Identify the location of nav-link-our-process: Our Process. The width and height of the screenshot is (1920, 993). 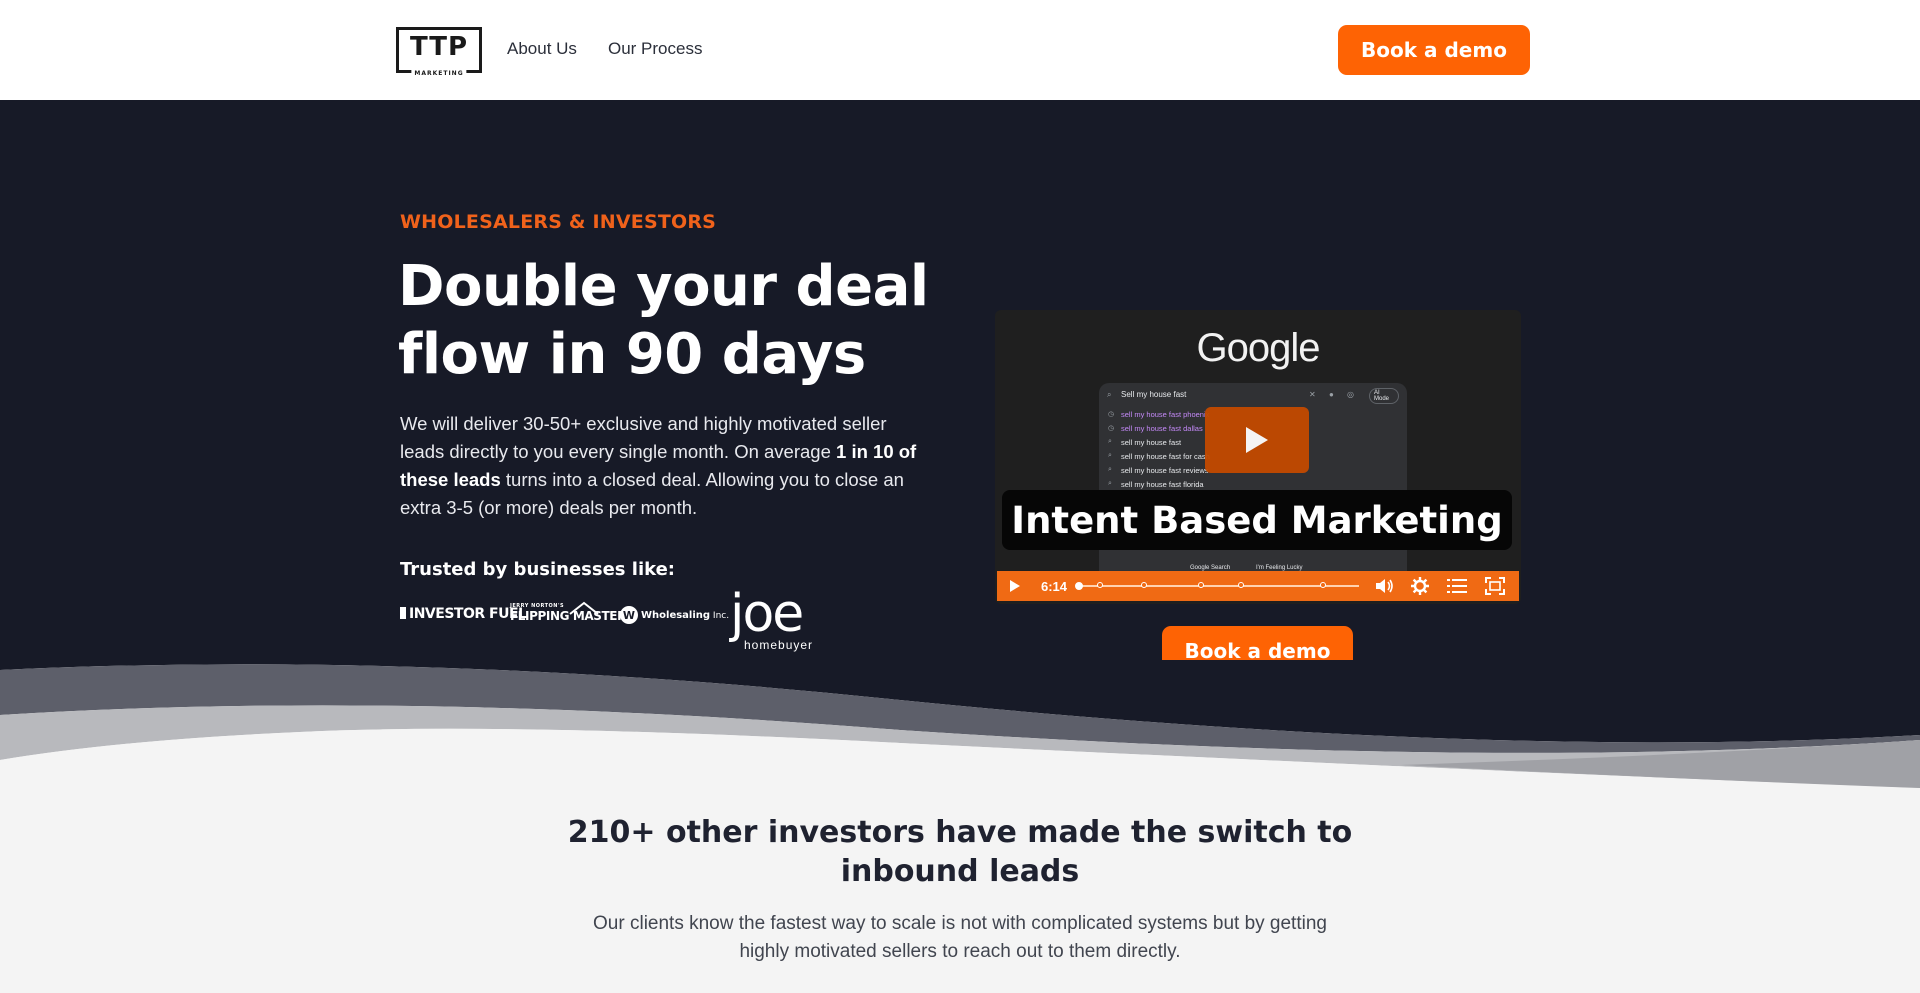
(655, 49).